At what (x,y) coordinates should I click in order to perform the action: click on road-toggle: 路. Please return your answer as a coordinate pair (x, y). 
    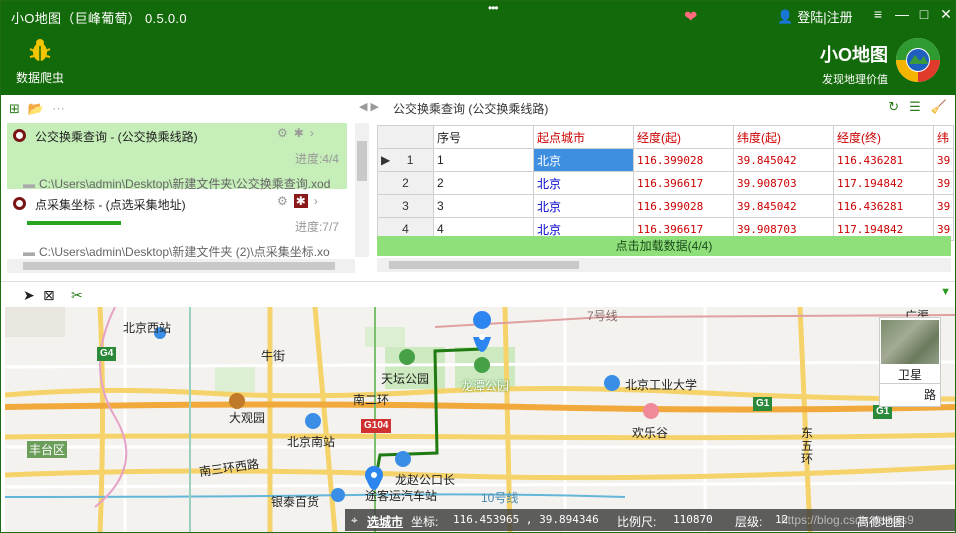
    Looking at the image, I should click on (910, 395).